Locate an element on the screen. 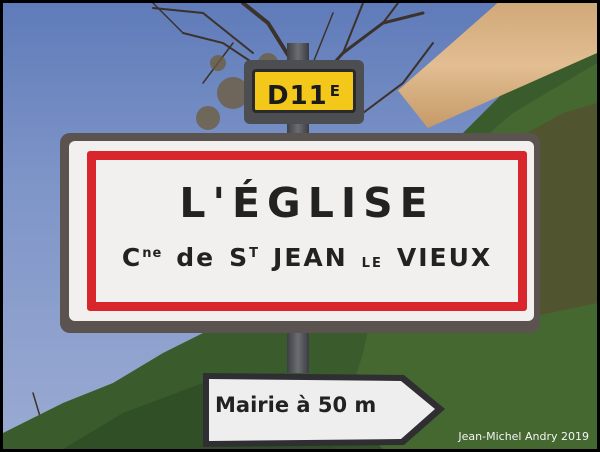  commune-prefix: C is located at coordinates (132, 257).